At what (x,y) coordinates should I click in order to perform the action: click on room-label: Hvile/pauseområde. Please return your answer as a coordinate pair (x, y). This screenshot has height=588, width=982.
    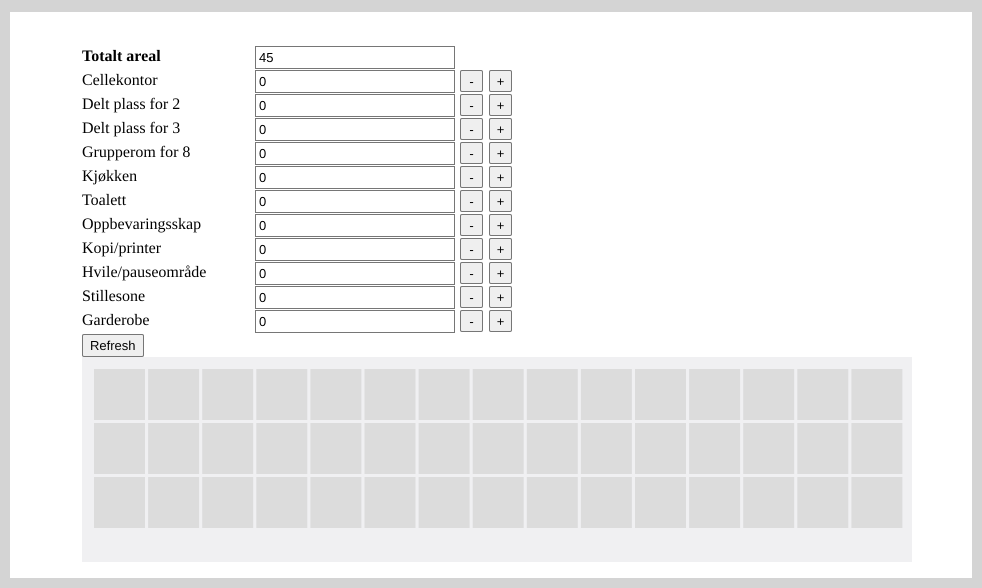
    Looking at the image, I should click on (145, 273).